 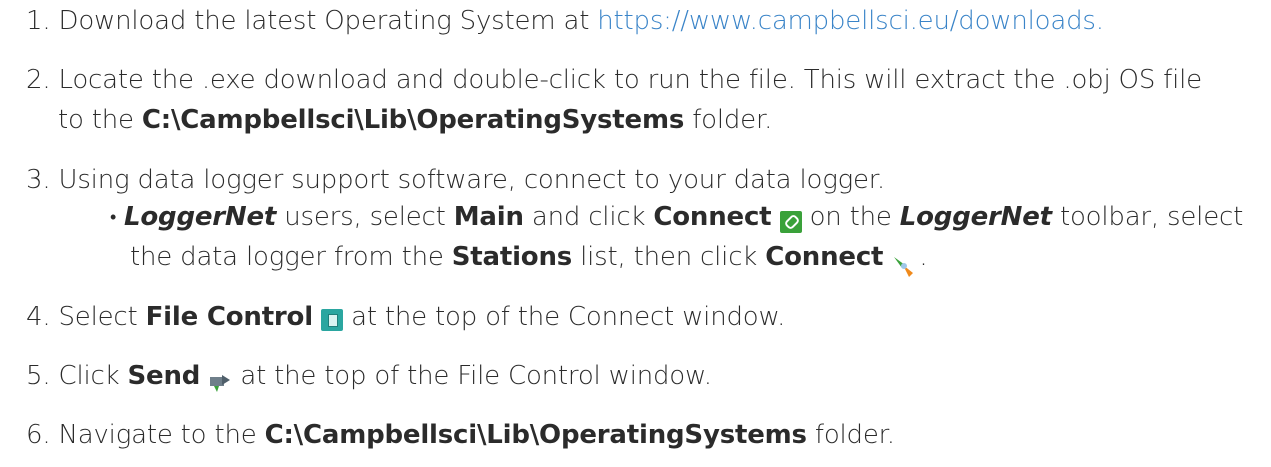 I want to click on connect-plug-icon, so click(x=905, y=266).